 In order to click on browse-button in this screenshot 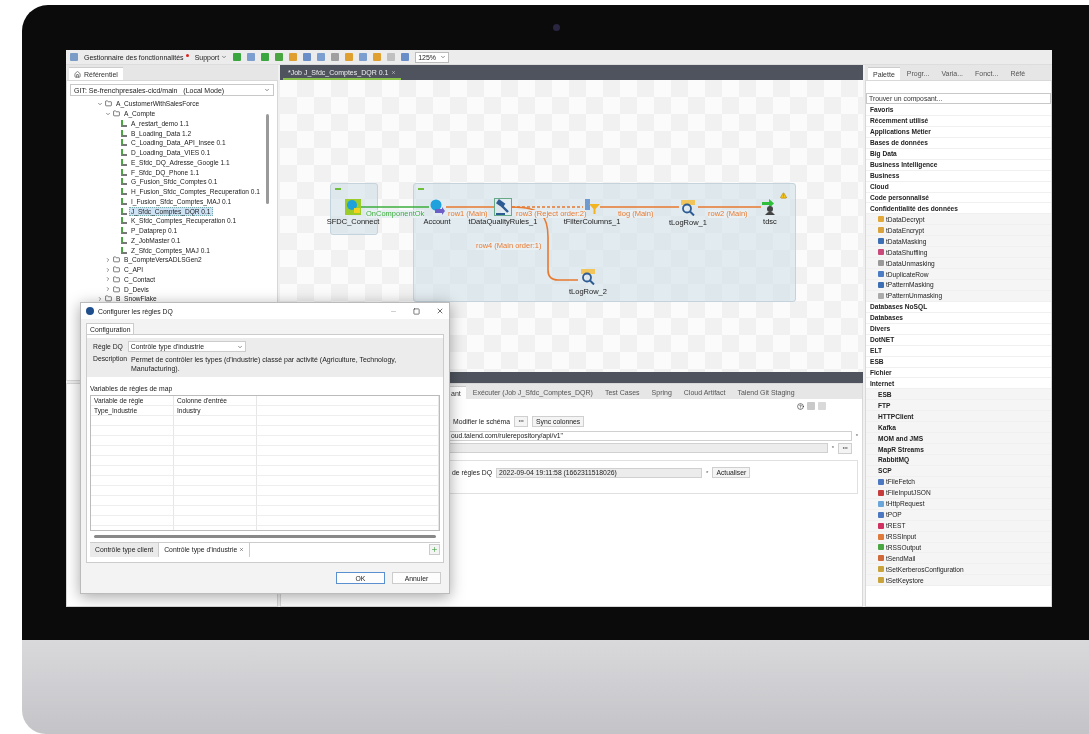, I will do `click(845, 448)`.